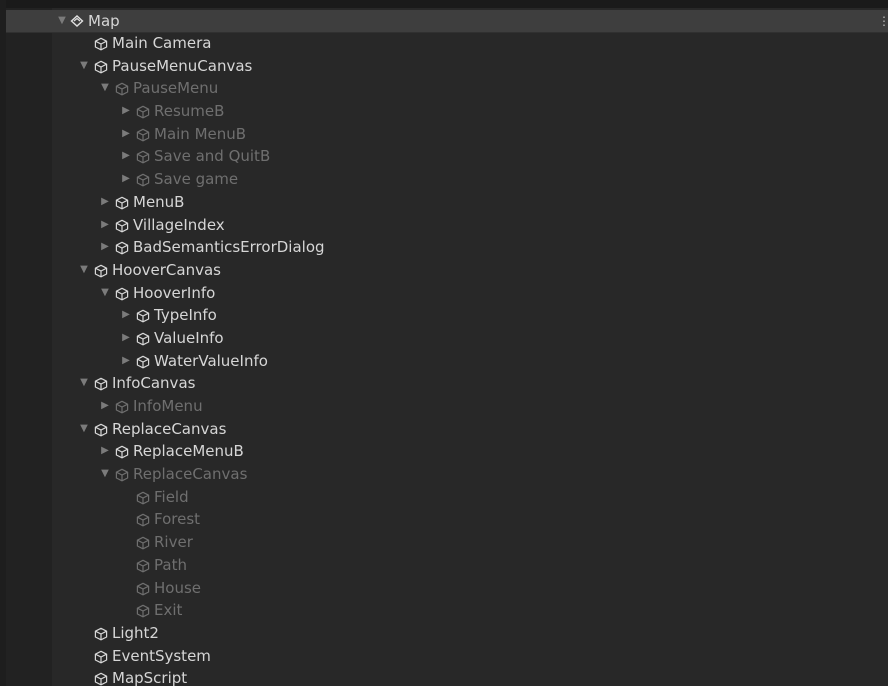  What do you see at coordinates (447, 338) in the screenshot?
I see `hierarchy-item: ▶ ValueInfo` at bounding box center [447, 338].